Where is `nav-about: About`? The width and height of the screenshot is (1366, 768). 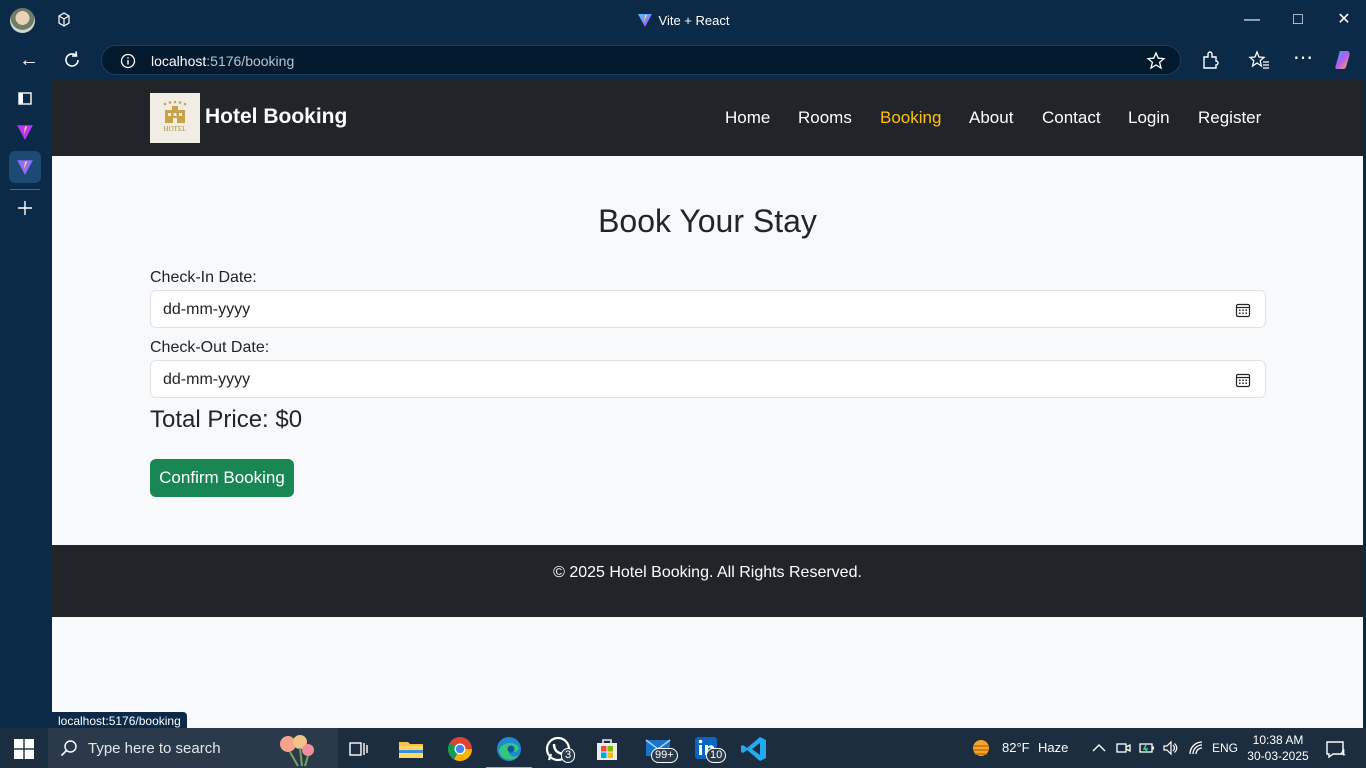
nav-about: About is located at coordinates (991, 118).